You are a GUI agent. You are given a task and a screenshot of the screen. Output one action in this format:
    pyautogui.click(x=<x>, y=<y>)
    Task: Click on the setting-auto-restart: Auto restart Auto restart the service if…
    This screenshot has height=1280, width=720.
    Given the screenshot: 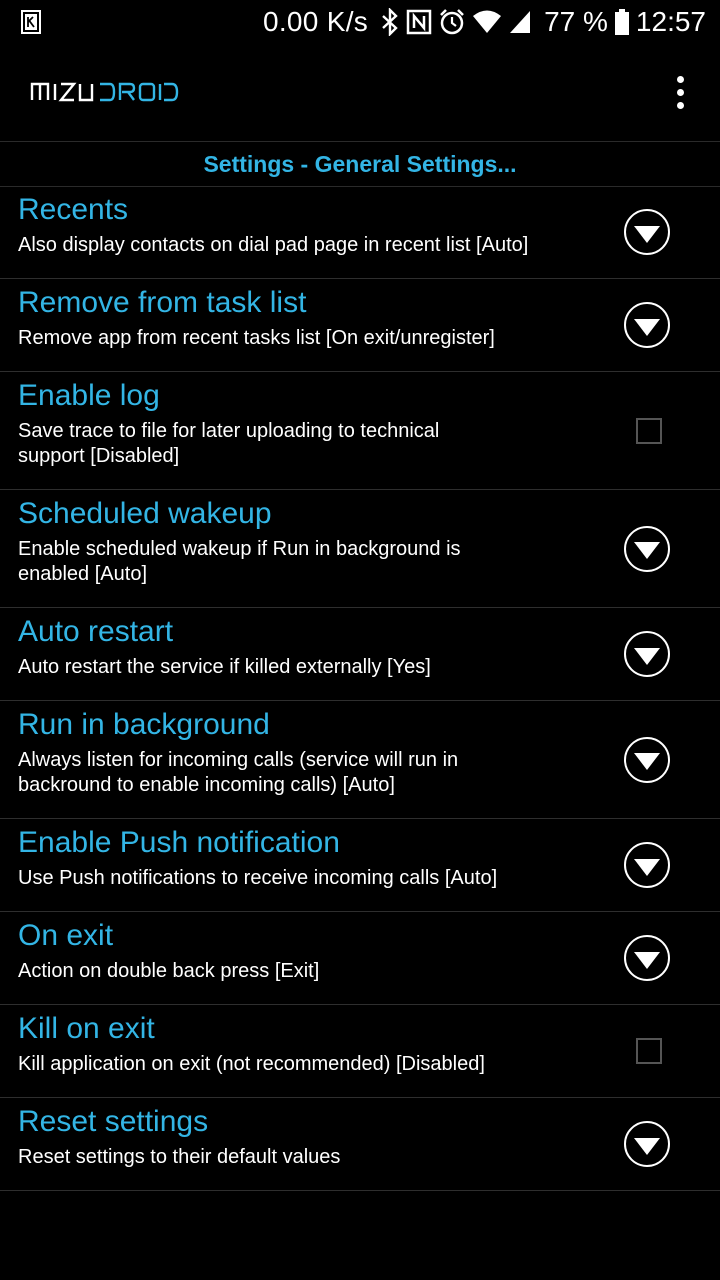 What is the action you would take?
    pyautogui.click(x=360, y=654)
    